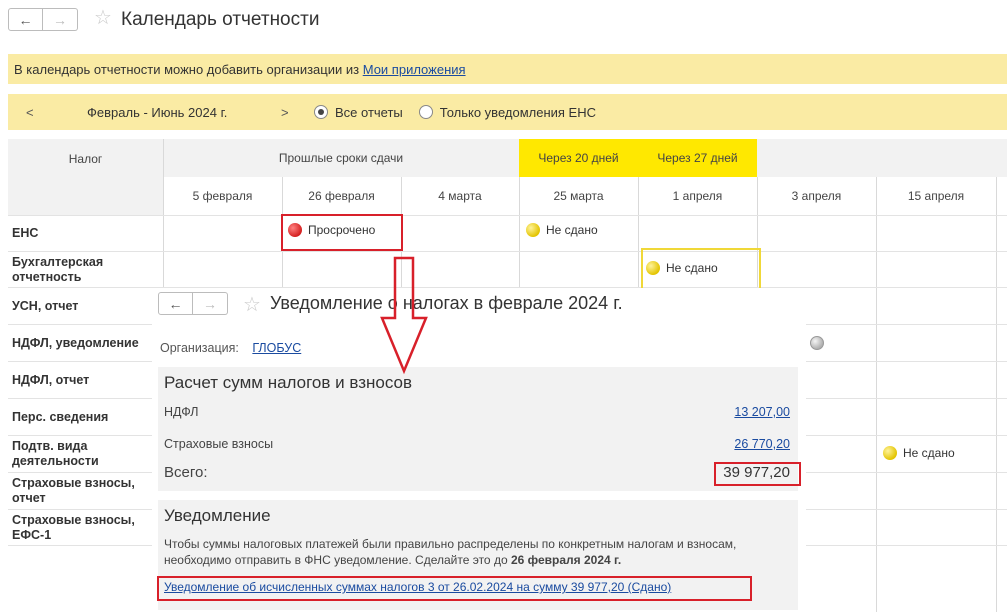 Image resolution: width=1007 pixels, height=612 pixels. I want to click on popup-history-nav: ← →, so click(193, 303).